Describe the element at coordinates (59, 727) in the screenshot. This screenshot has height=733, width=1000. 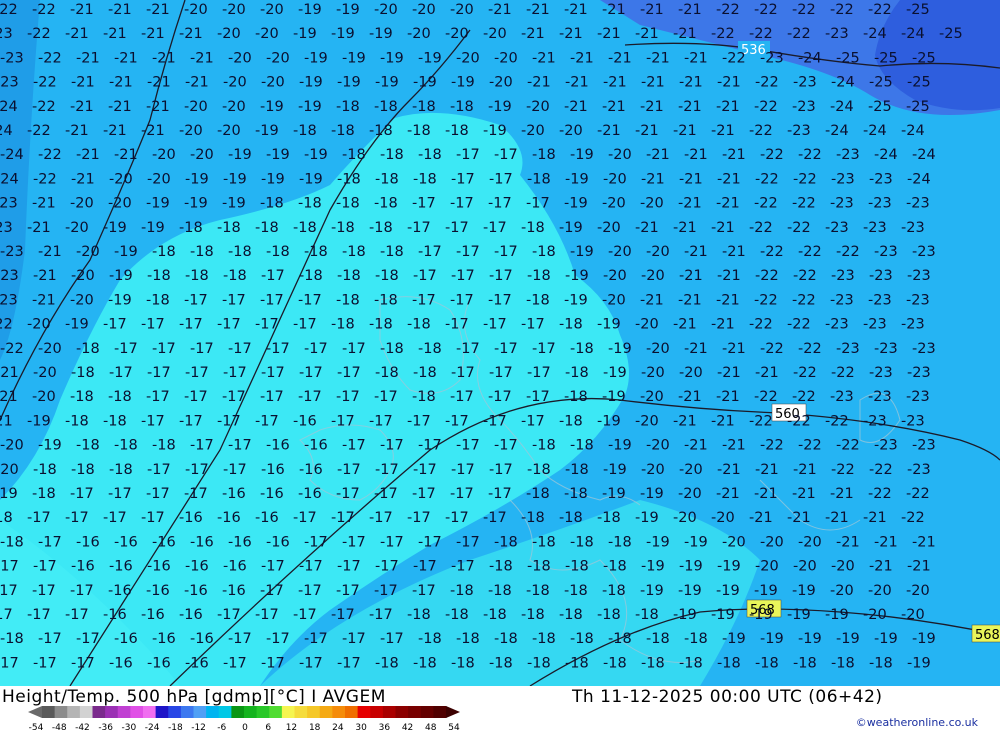
I see `colorbar-tick-label: -48` at that location.